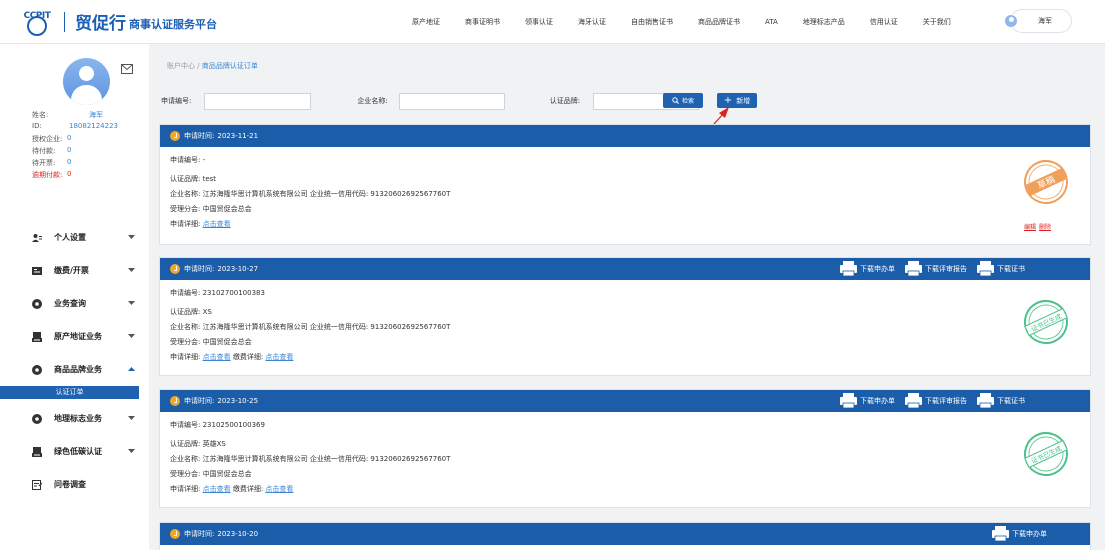 This screenshot has width=1105, height=550. Describe the element at coordinates (86, 81) in the screenshot. I see `profile-avatar` at that location.